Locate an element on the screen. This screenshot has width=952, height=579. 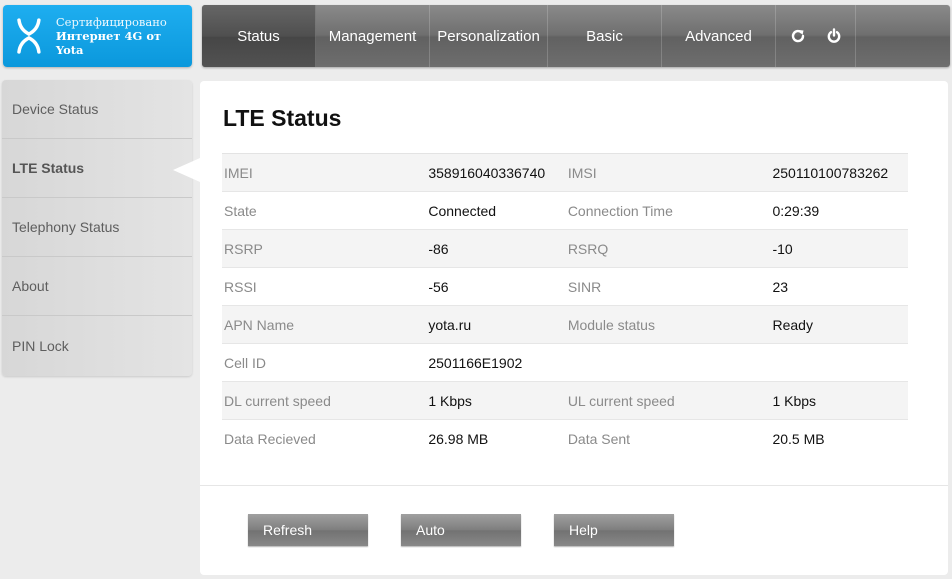
help-button: Help is located at coordinates (614, 530).